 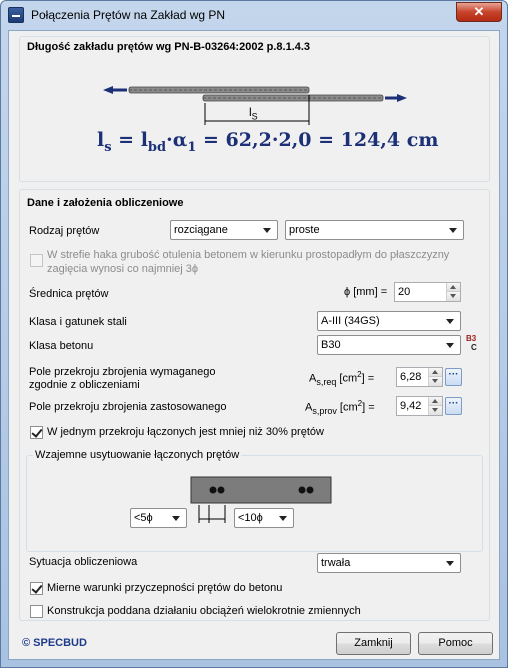 I want to click on formula-alpha: α, so click(x=180, y=140).